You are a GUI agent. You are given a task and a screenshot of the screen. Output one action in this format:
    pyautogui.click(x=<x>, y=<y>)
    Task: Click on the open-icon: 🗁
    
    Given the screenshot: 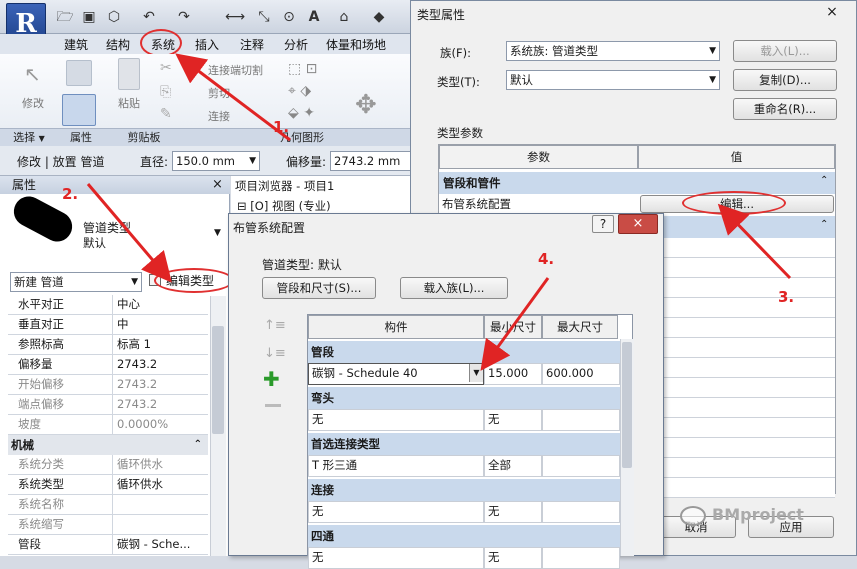 What is the action you would take?
    pyautogui.click(x=65, y=17)
    